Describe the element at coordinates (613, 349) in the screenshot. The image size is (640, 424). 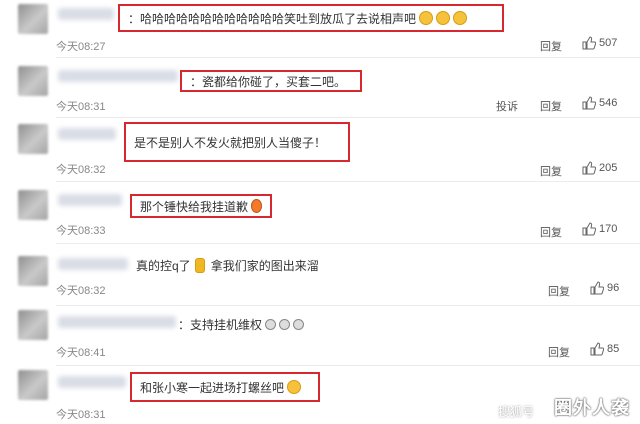
I see `like-count: 85` at that location.